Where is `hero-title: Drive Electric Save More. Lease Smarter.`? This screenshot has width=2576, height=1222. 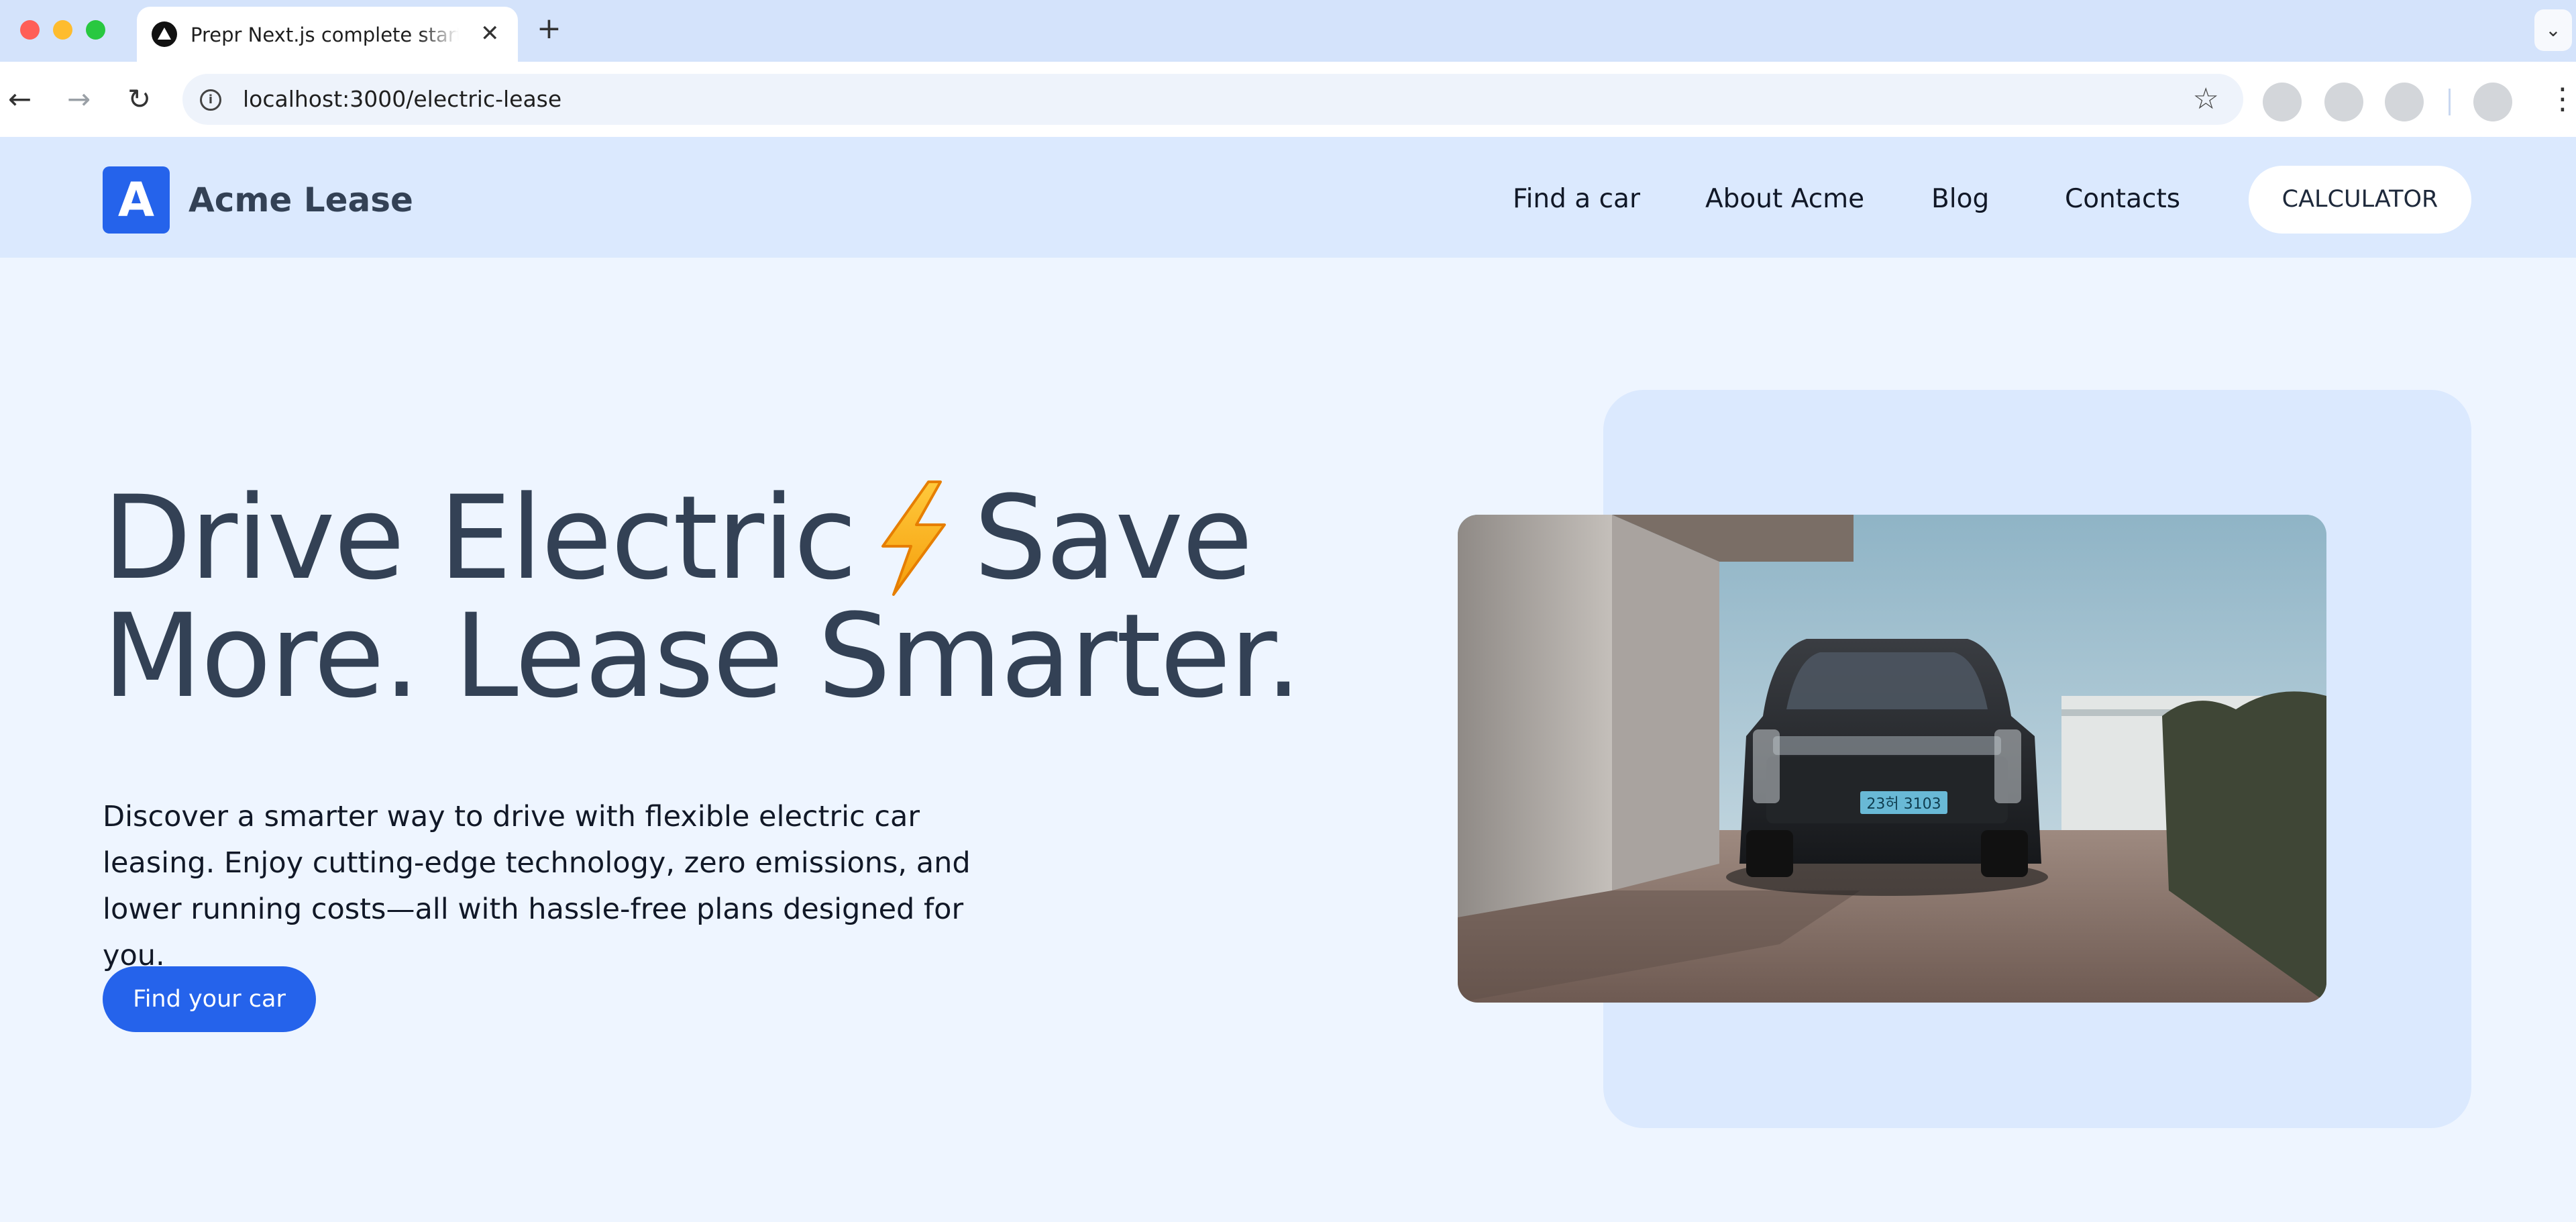 hero-title: Drive Electric Save More. Lease Smarter. is located at coordinates (740, 597).